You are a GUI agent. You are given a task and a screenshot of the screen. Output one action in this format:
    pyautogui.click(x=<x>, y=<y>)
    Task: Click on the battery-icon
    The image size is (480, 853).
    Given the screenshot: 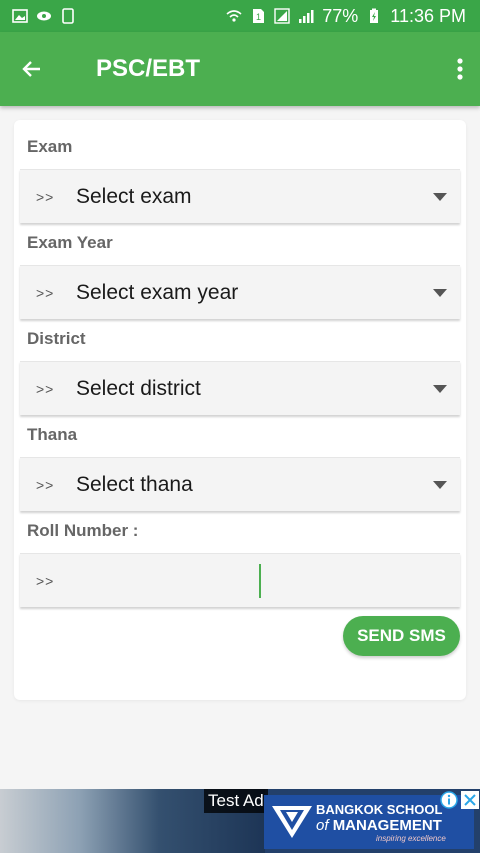 What is the action you would take?
    pyautogui.click(x=374, y=15)
    